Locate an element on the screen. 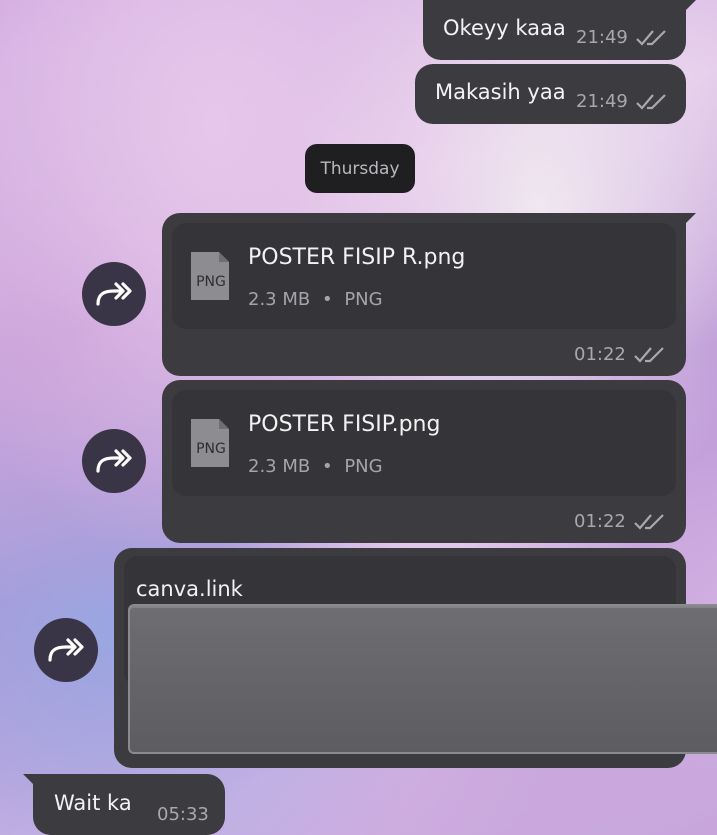 The height and width of the screenshot is (835, 717). file-card: PNG POSTER FISIP R.png 2.3 MB • PNG is located at coordinates (424, 276).